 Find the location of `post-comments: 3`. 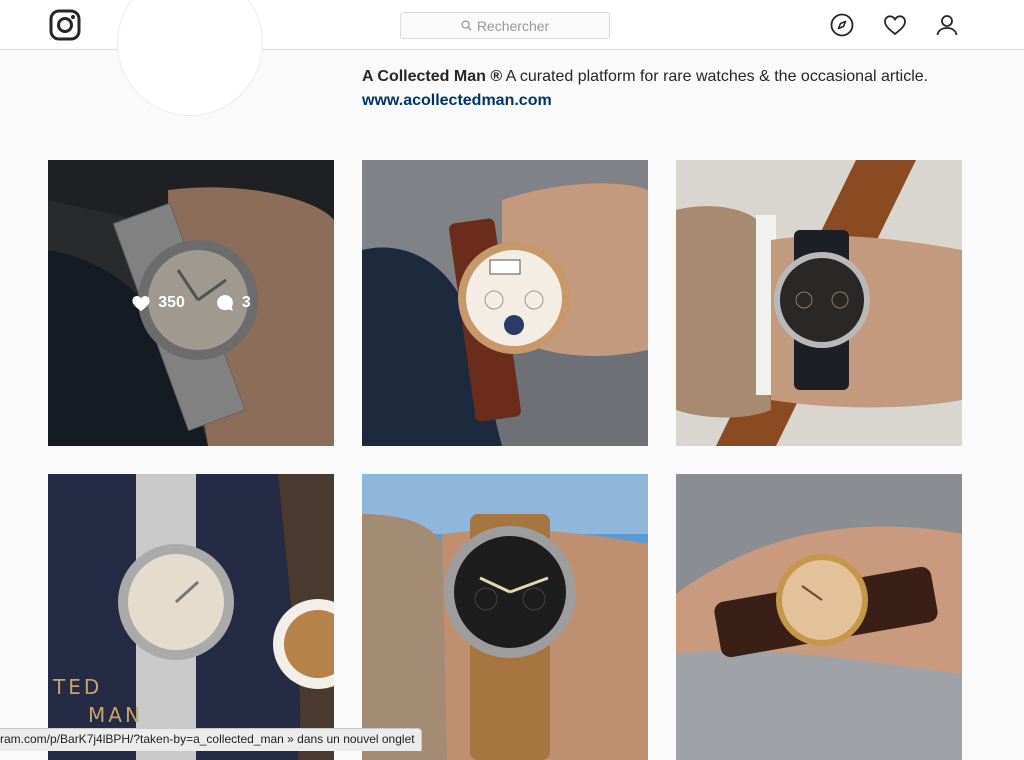

post-comments: 3 is located at coordinates (233, 303).